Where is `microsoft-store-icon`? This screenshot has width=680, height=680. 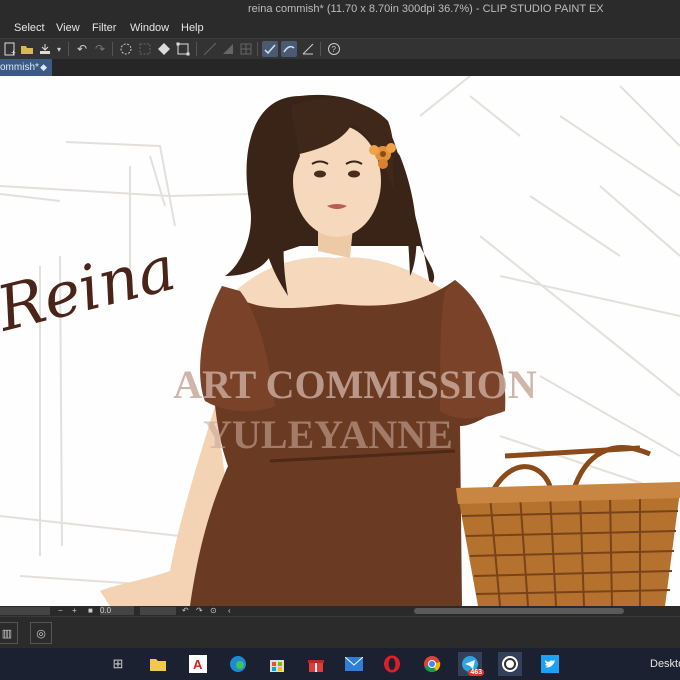
microsoft-store-icon is located at coordinates (277, 664).